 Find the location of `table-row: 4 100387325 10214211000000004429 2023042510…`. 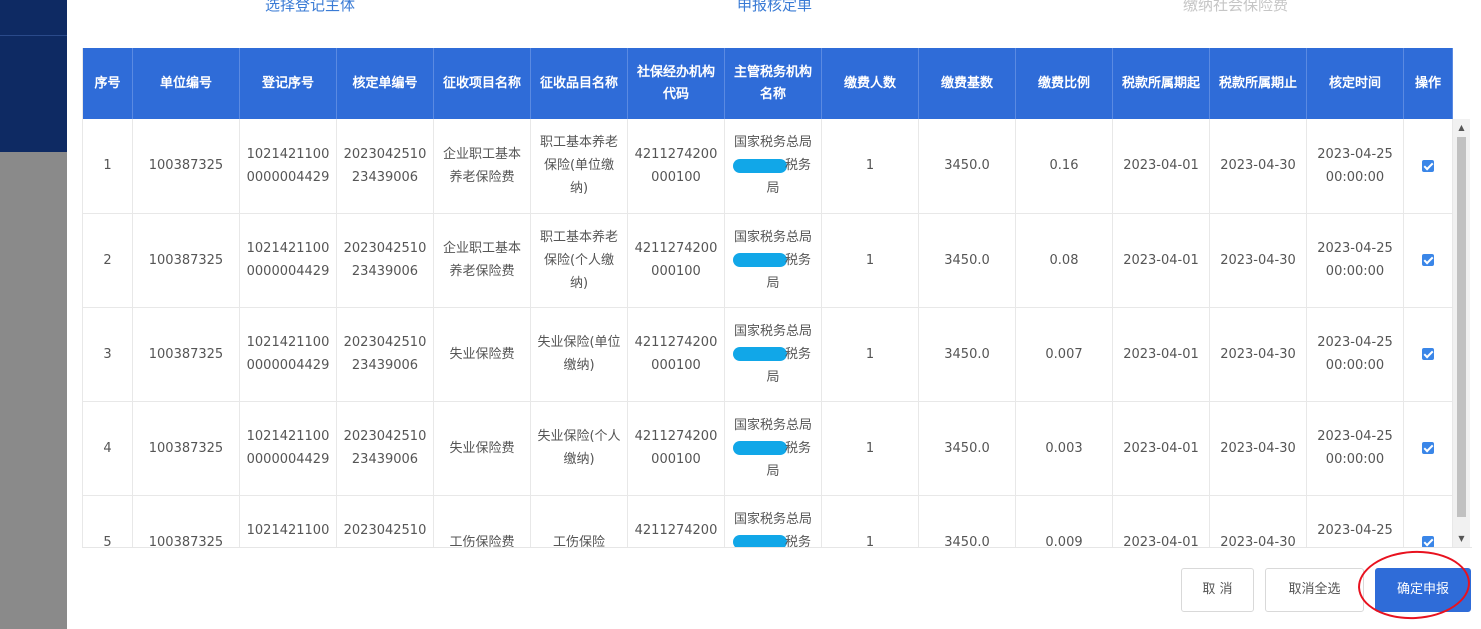

table-row: 4 100387325 10214211000000004429 2023042510… is located at coordinates (767, 448).